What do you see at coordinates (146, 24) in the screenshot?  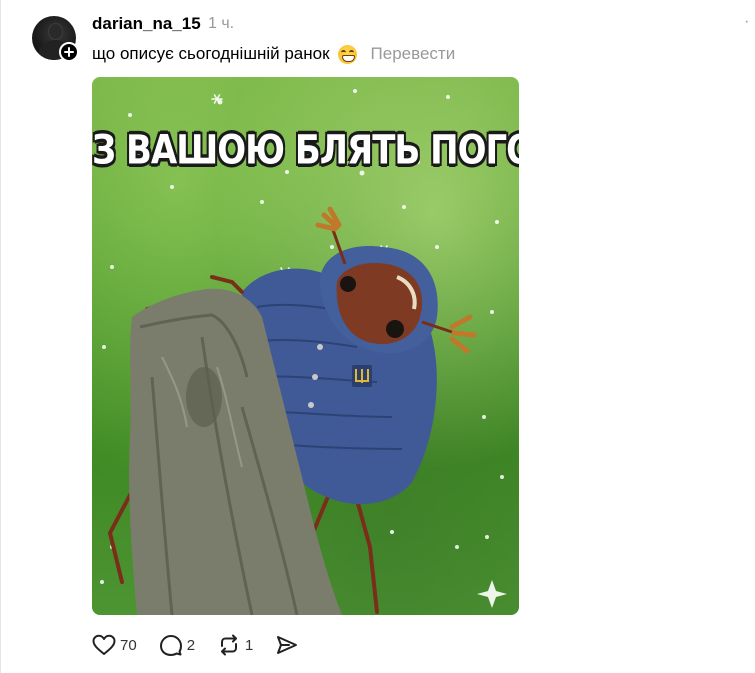 I see `username-link: darian_na_15` at bounding box center [146, 24].